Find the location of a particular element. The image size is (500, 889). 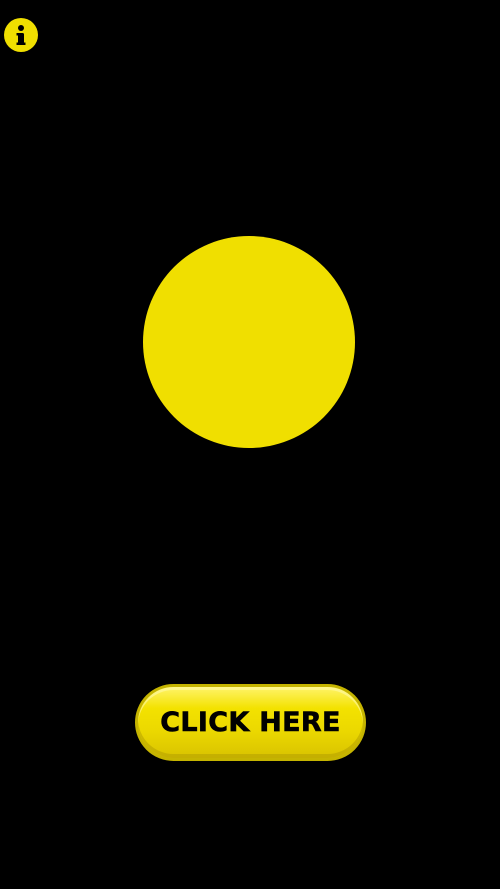

click-here-label: CLICK HERE is located at coordinates (250, 723).